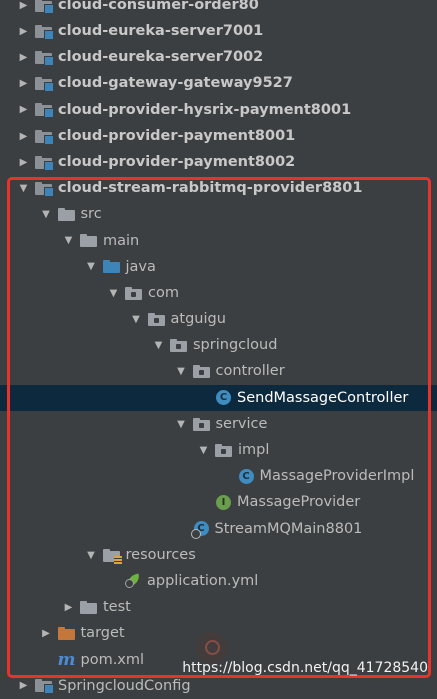  Describe the element at coordinates (205, 109) in the screenshot. I see `tree-node-label: cloud-provider-hysrix-payment8001` at that location.